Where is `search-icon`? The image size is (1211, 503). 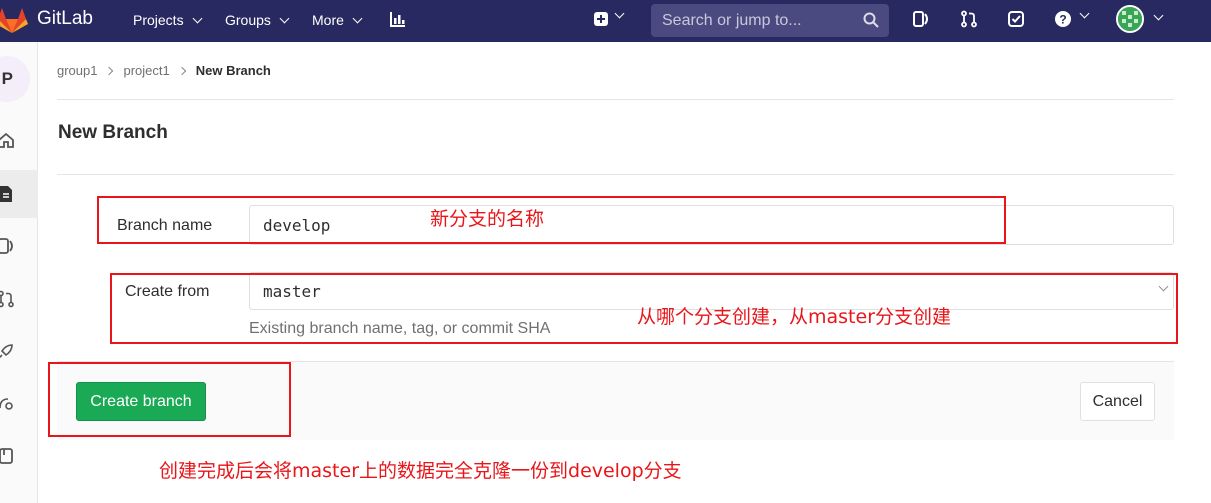
search-icon is located at coordinates (871, 20).